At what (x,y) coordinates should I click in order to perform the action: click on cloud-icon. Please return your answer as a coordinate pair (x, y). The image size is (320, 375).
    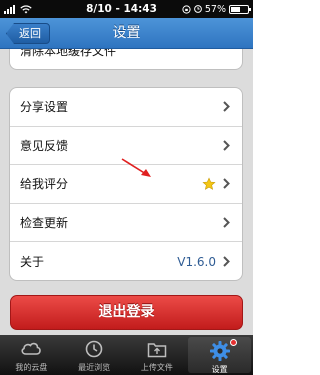
    Looking at the image, I should click on (31, 349).